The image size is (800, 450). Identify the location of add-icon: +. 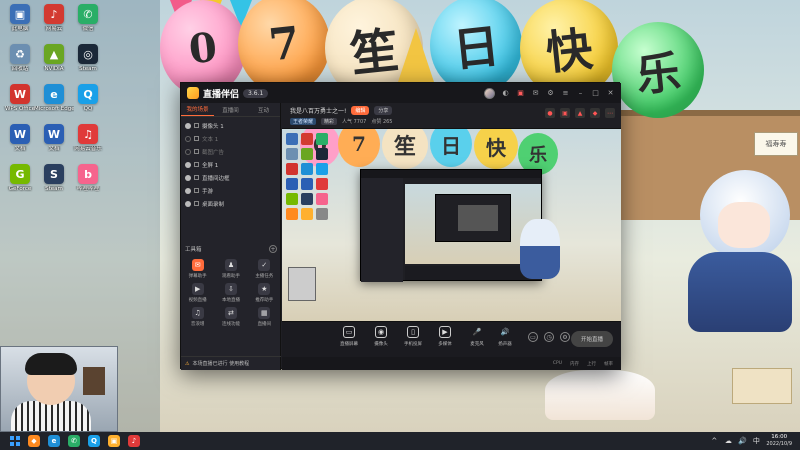
(273, 249).